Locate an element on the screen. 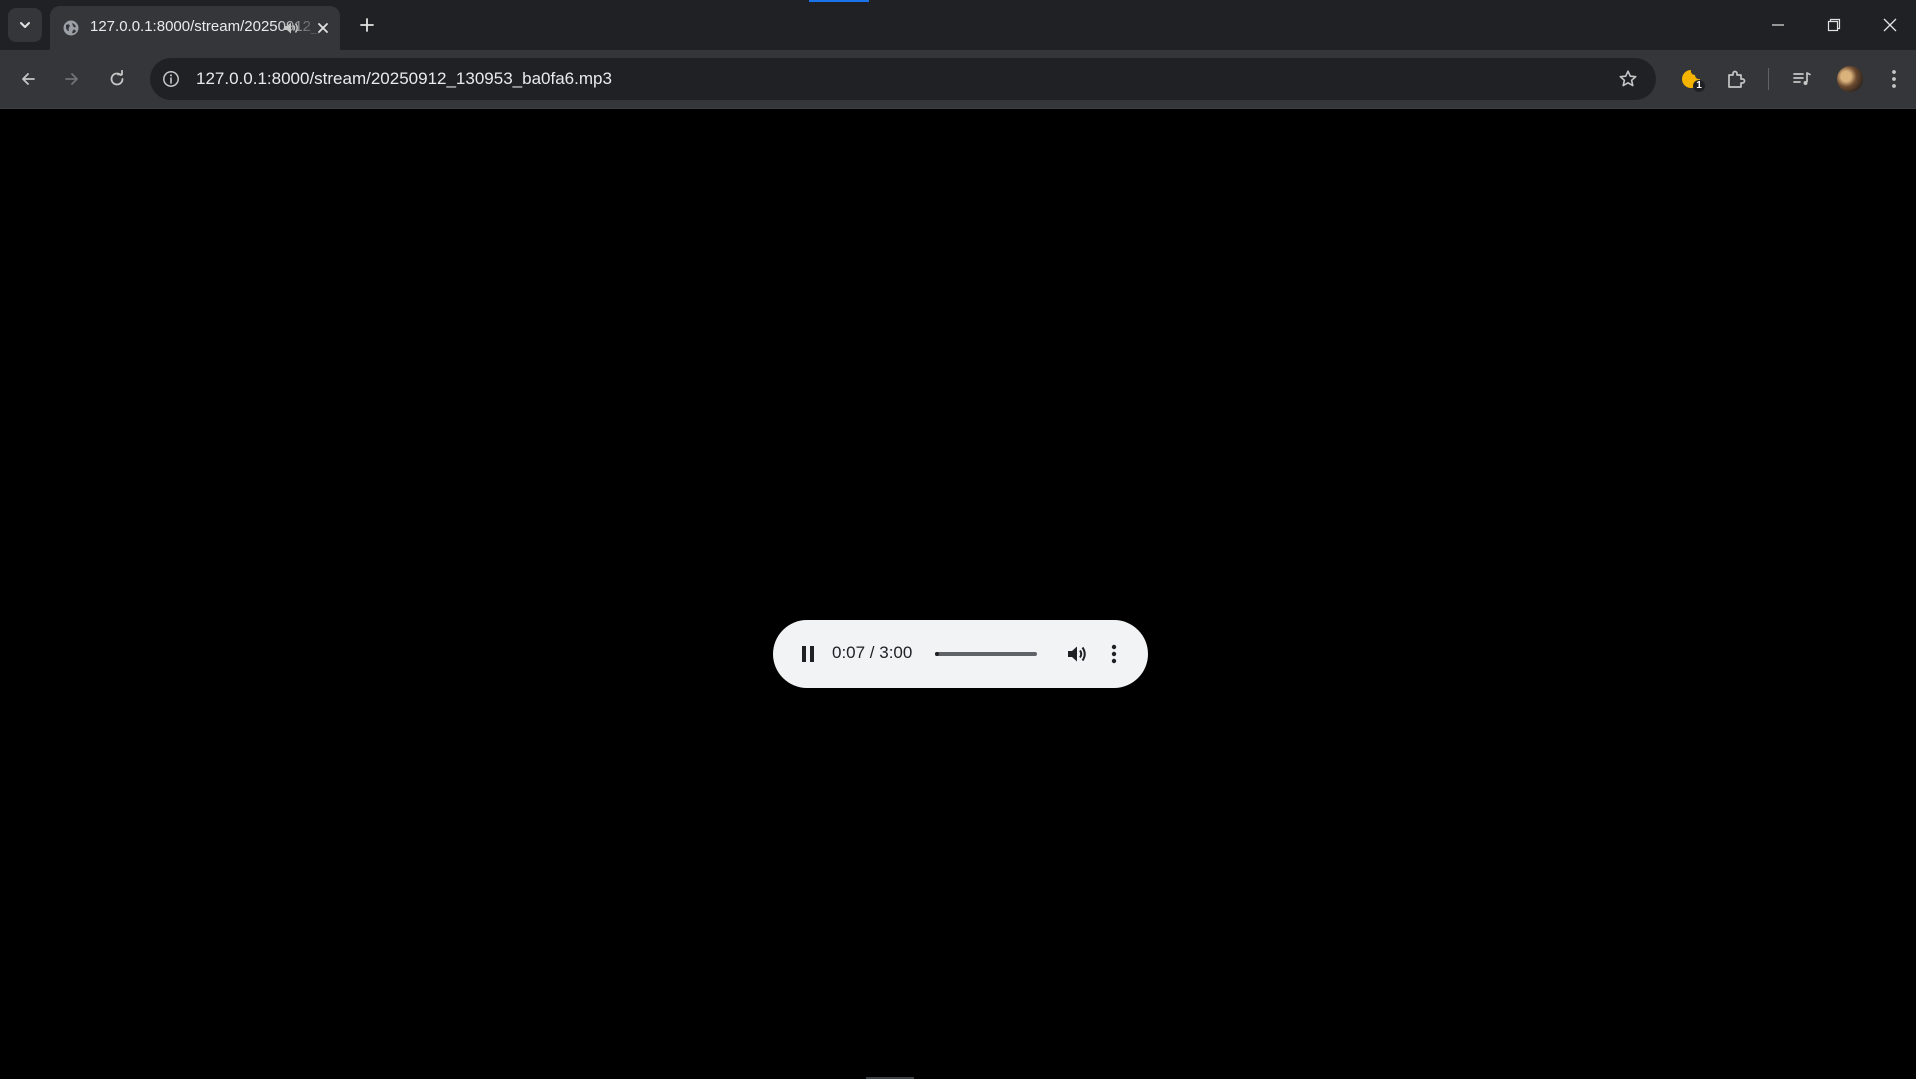  star-icon is located at coordinates (1628, 78).